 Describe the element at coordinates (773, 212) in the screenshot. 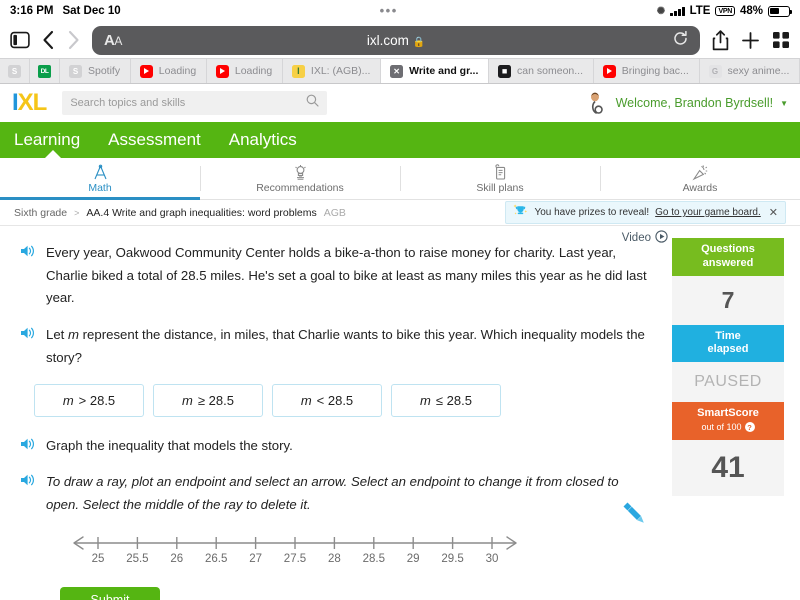

I see `close-icon: ✕` at that location.